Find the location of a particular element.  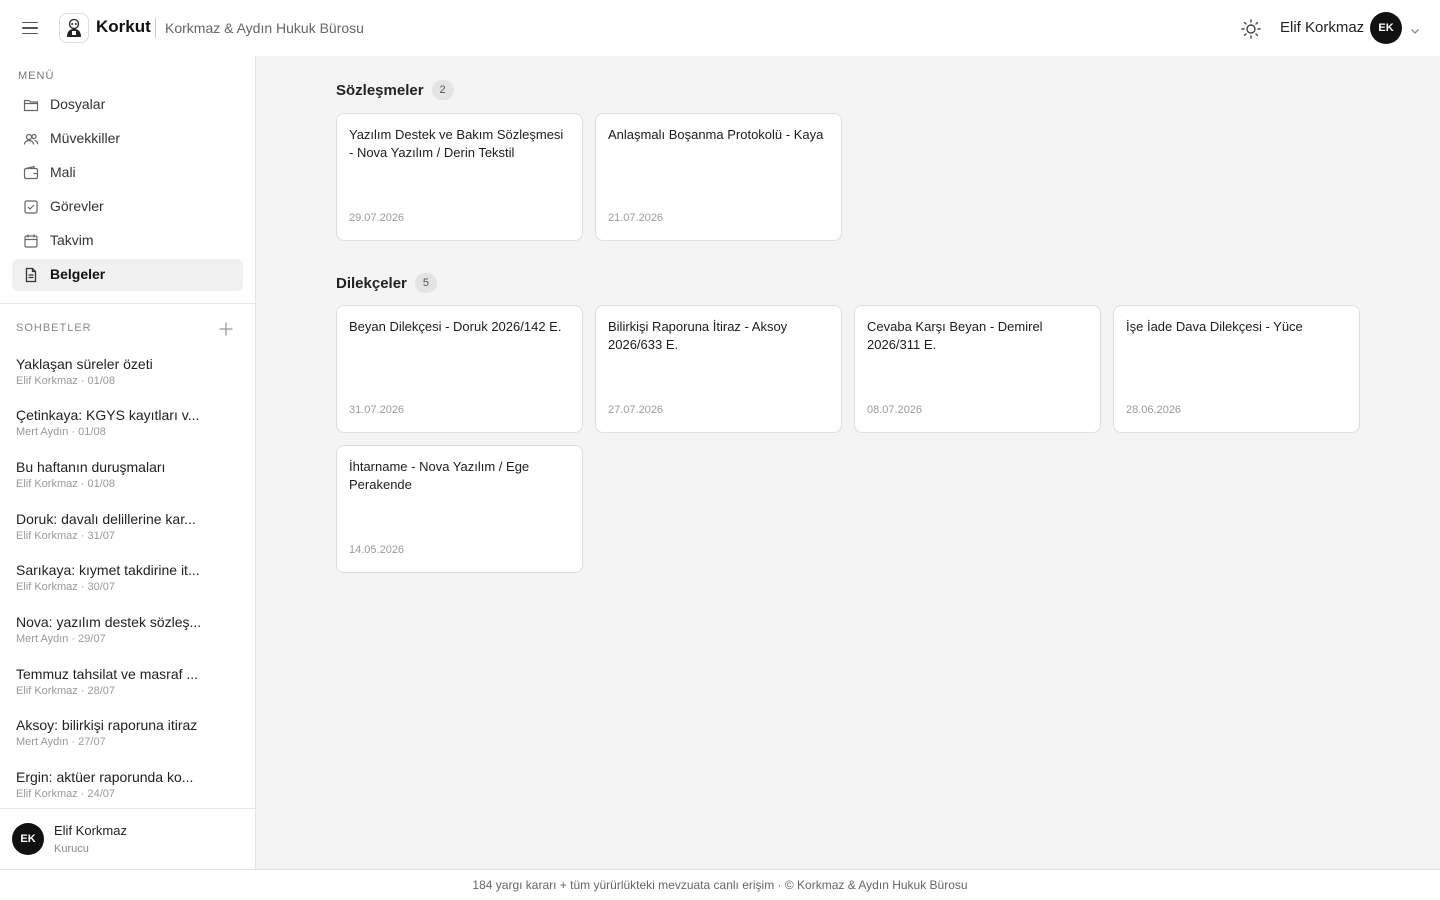

sidebar-item-label: Görevler is located at coordinates (77, 206).